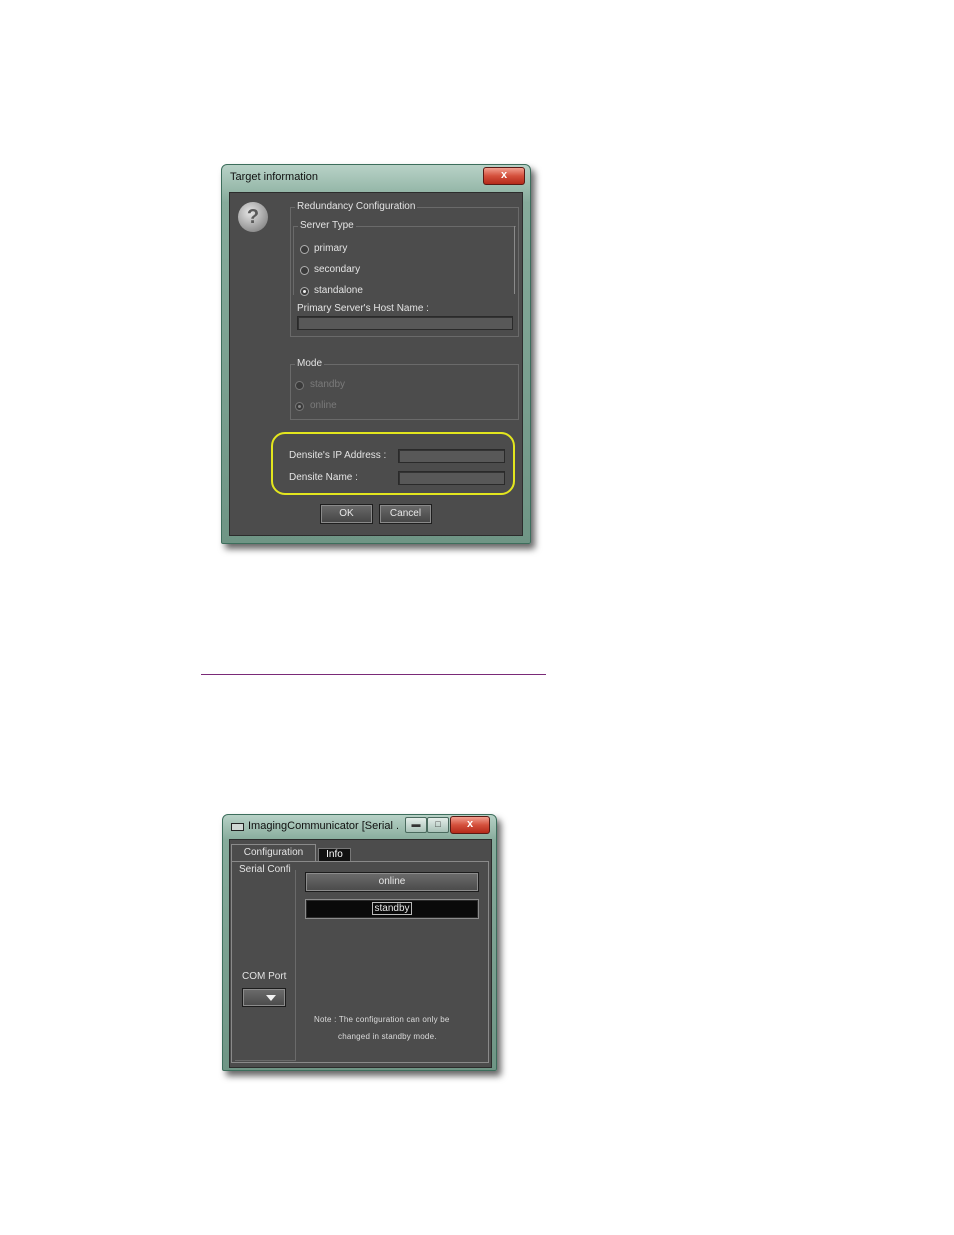 The image size is (954, 1235). I want to click on mode-group: Mode standby online, so click(404, 389).